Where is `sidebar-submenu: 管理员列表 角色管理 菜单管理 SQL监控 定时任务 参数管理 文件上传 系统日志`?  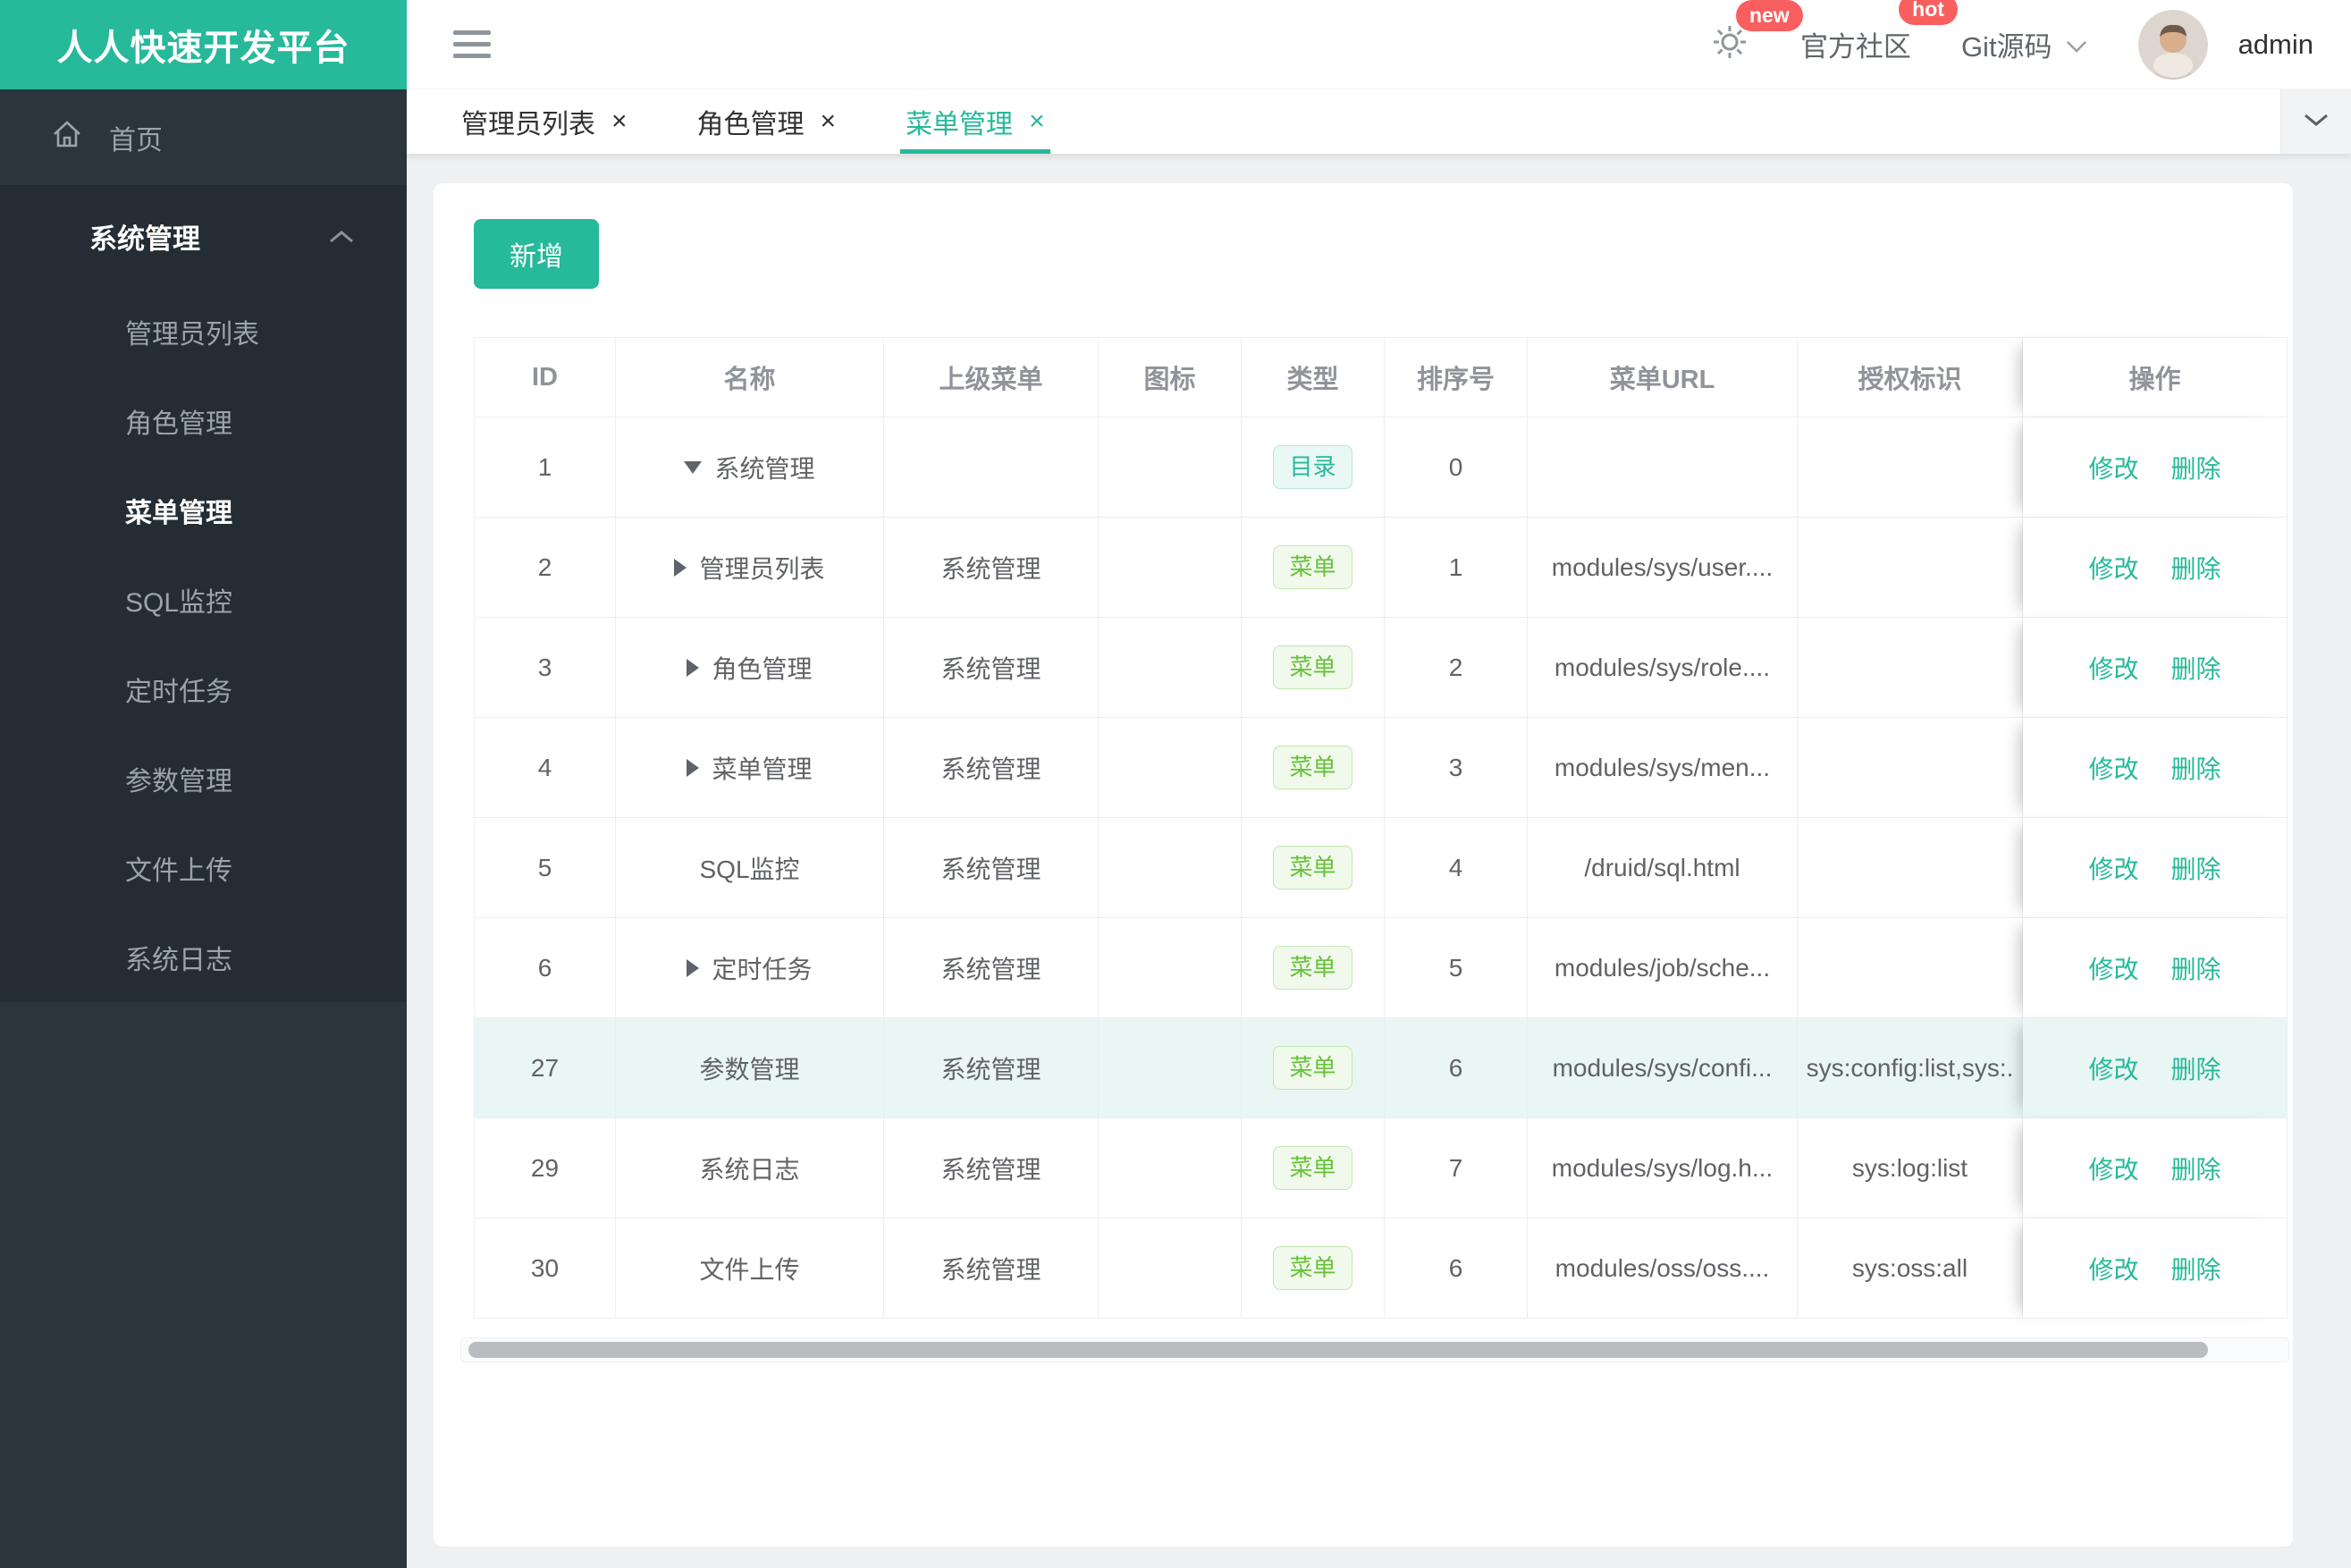 sidebar-submenu: 管理员列表 角色管理 菜单管理 SQL监控 定时任务 参数管理 文件上传 系统日志 is located at coordinates (203, 644).